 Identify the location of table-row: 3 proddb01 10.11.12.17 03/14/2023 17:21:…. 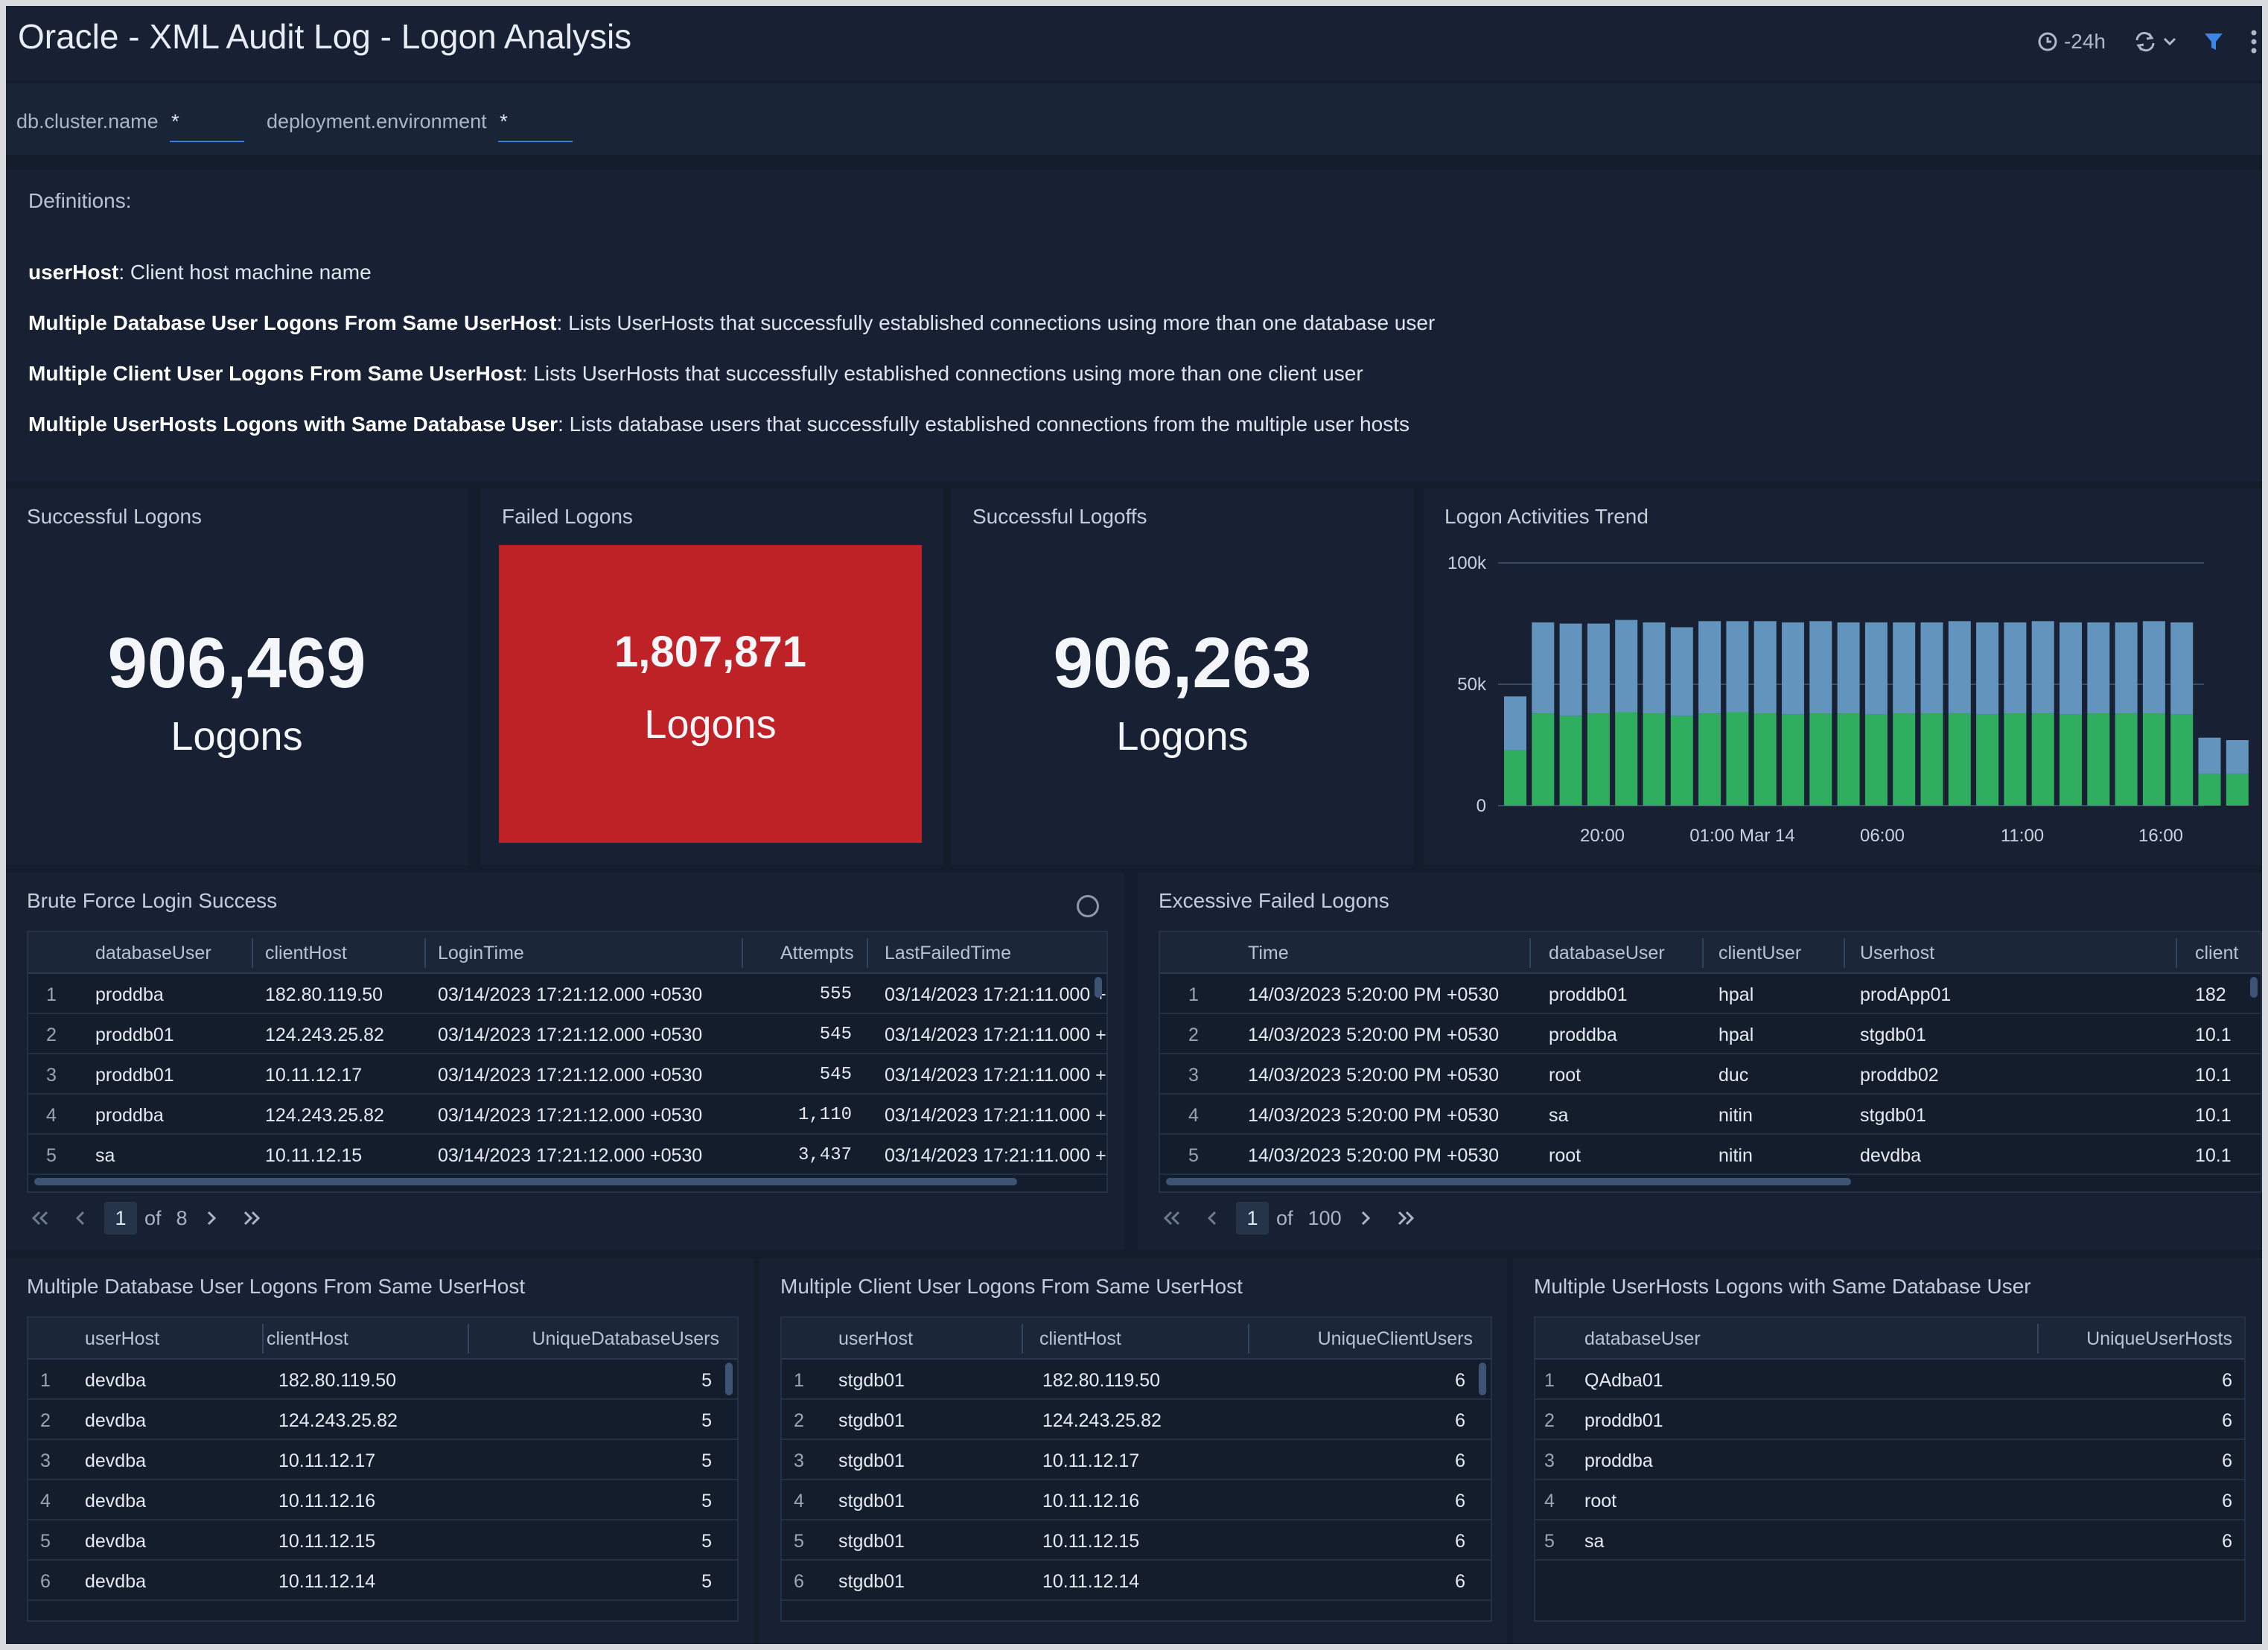
(567, 1074).